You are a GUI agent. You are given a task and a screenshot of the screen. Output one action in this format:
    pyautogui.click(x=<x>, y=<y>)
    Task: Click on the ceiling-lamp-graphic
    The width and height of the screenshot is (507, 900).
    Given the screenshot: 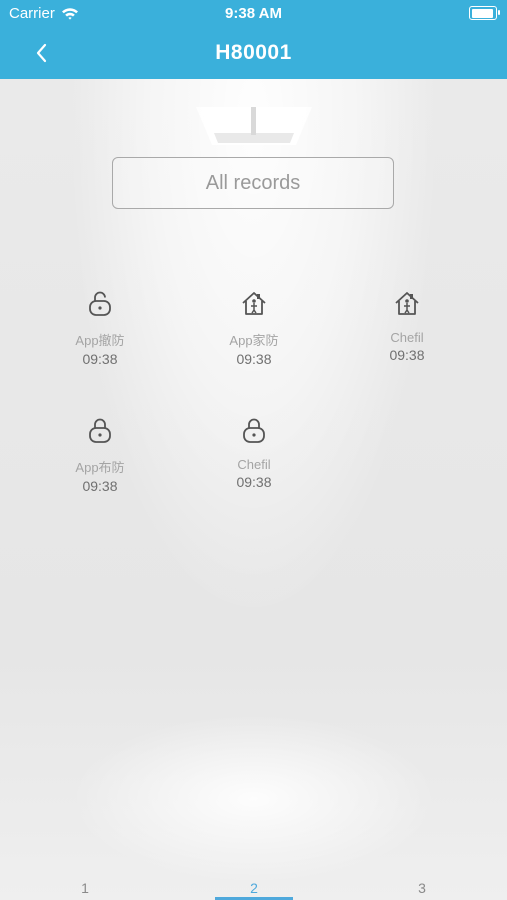 What is the action you would take?
    pyautogui.click(x=254, y=126)
    